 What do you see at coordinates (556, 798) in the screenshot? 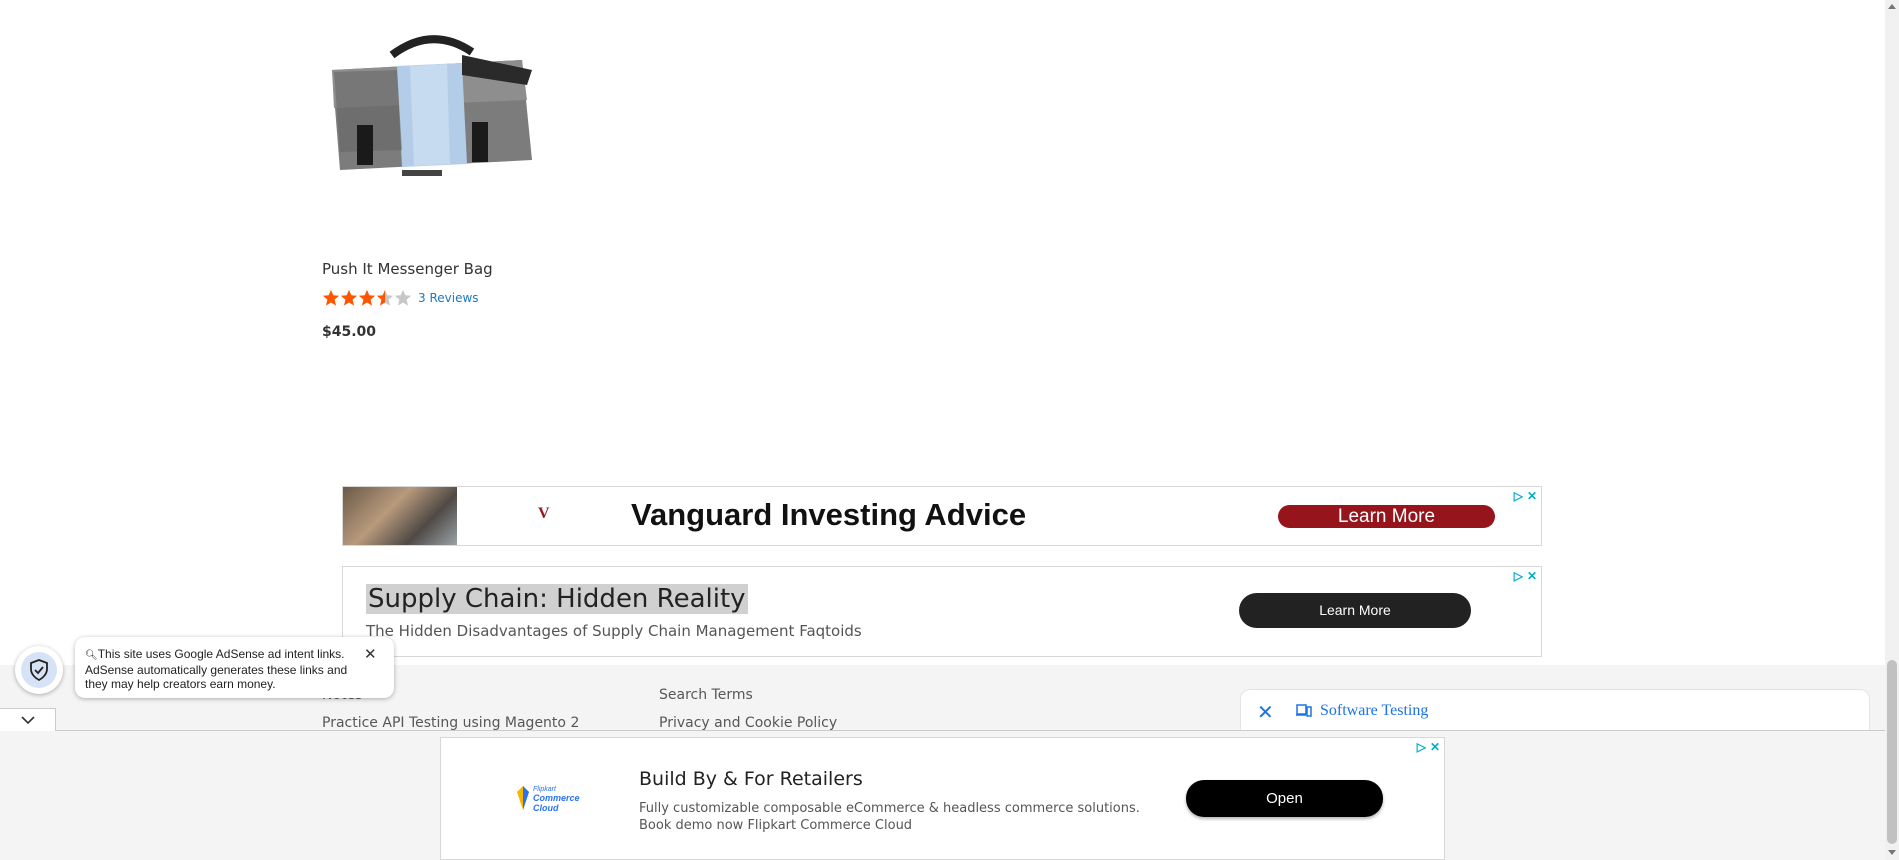
I see `svg-text: Commerce` at bounding box center [556, 798].